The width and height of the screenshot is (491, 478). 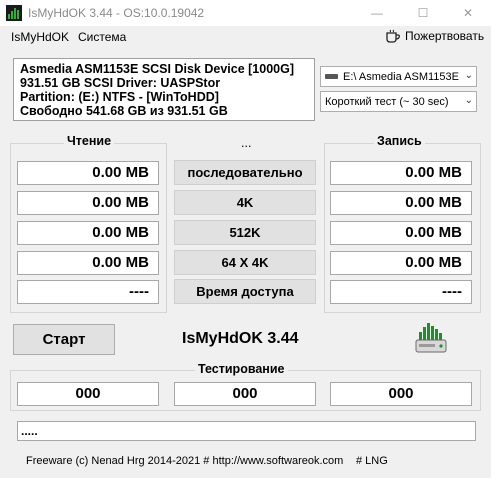 I want to click on read-value-sequential: 0.00 MB, so click(x=88, y=173).